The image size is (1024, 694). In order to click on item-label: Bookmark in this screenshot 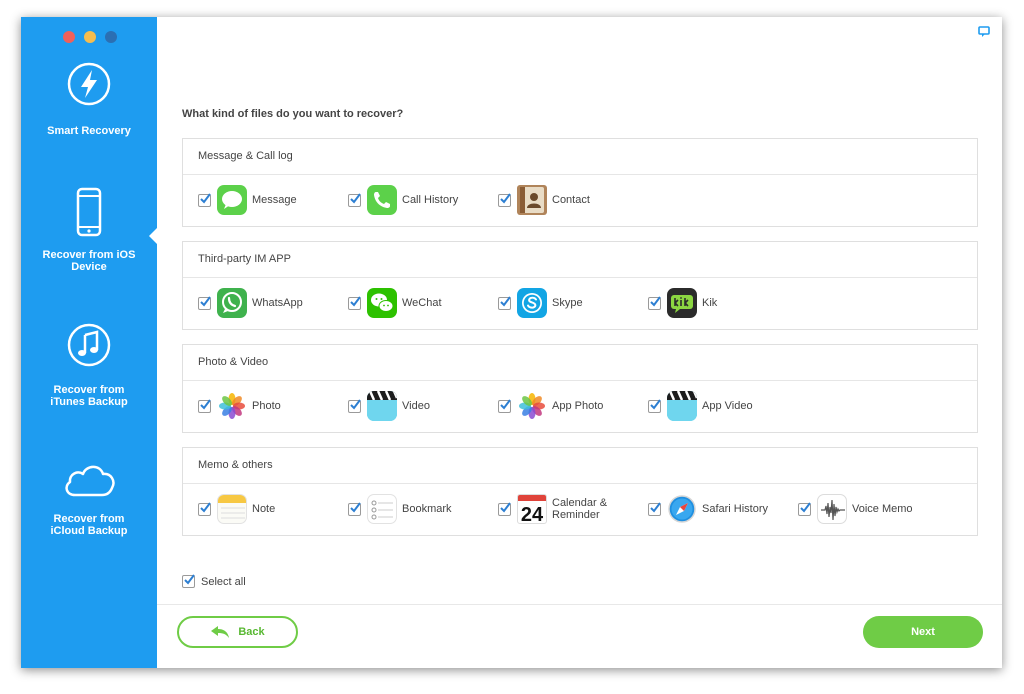, I will do `click(427, 509)`.